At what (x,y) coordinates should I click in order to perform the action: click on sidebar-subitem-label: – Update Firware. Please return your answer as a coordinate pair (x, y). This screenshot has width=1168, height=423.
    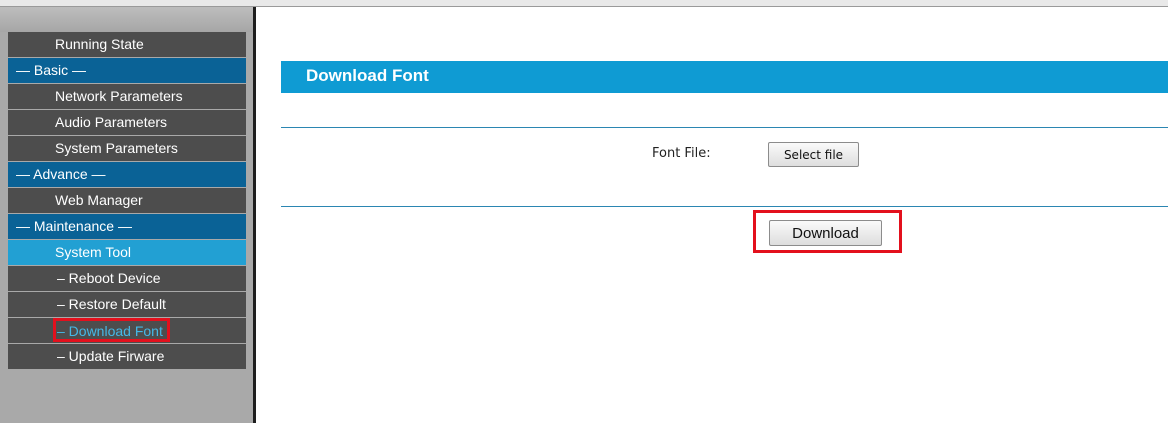
    Looking at the image, I should click on (111, 356).